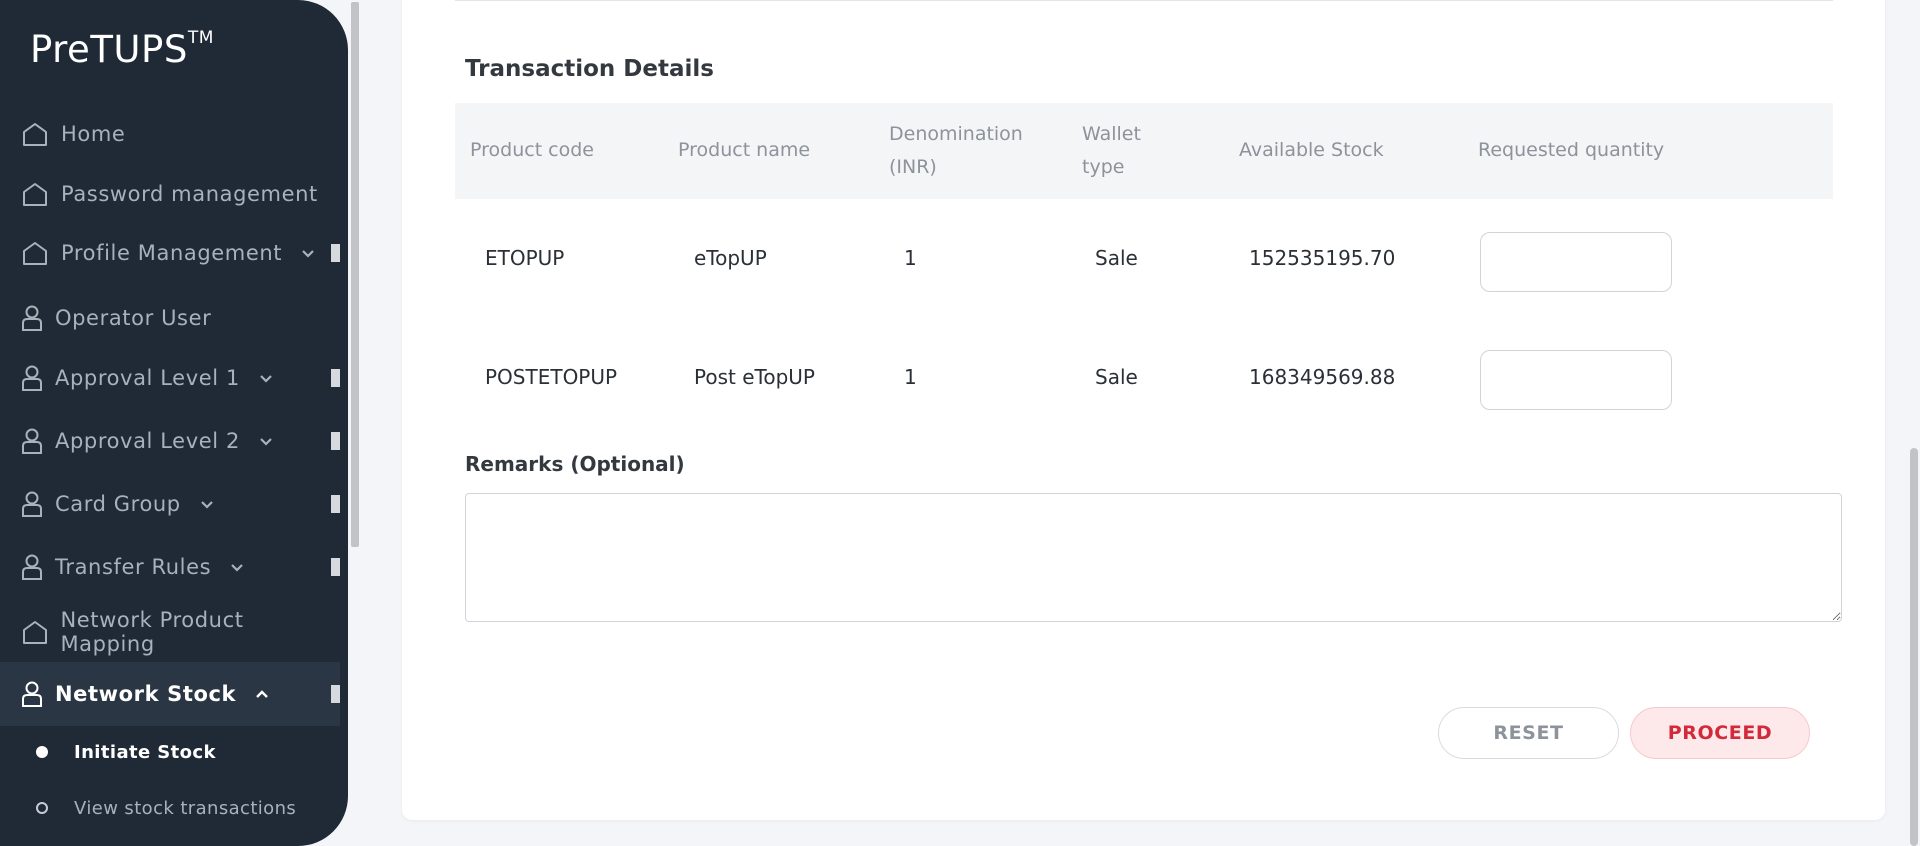 Image resolution: width=1920 pixels, height=846 pixels. I want to click on column-header-denomination-unit: (INR), so click(913, 167).